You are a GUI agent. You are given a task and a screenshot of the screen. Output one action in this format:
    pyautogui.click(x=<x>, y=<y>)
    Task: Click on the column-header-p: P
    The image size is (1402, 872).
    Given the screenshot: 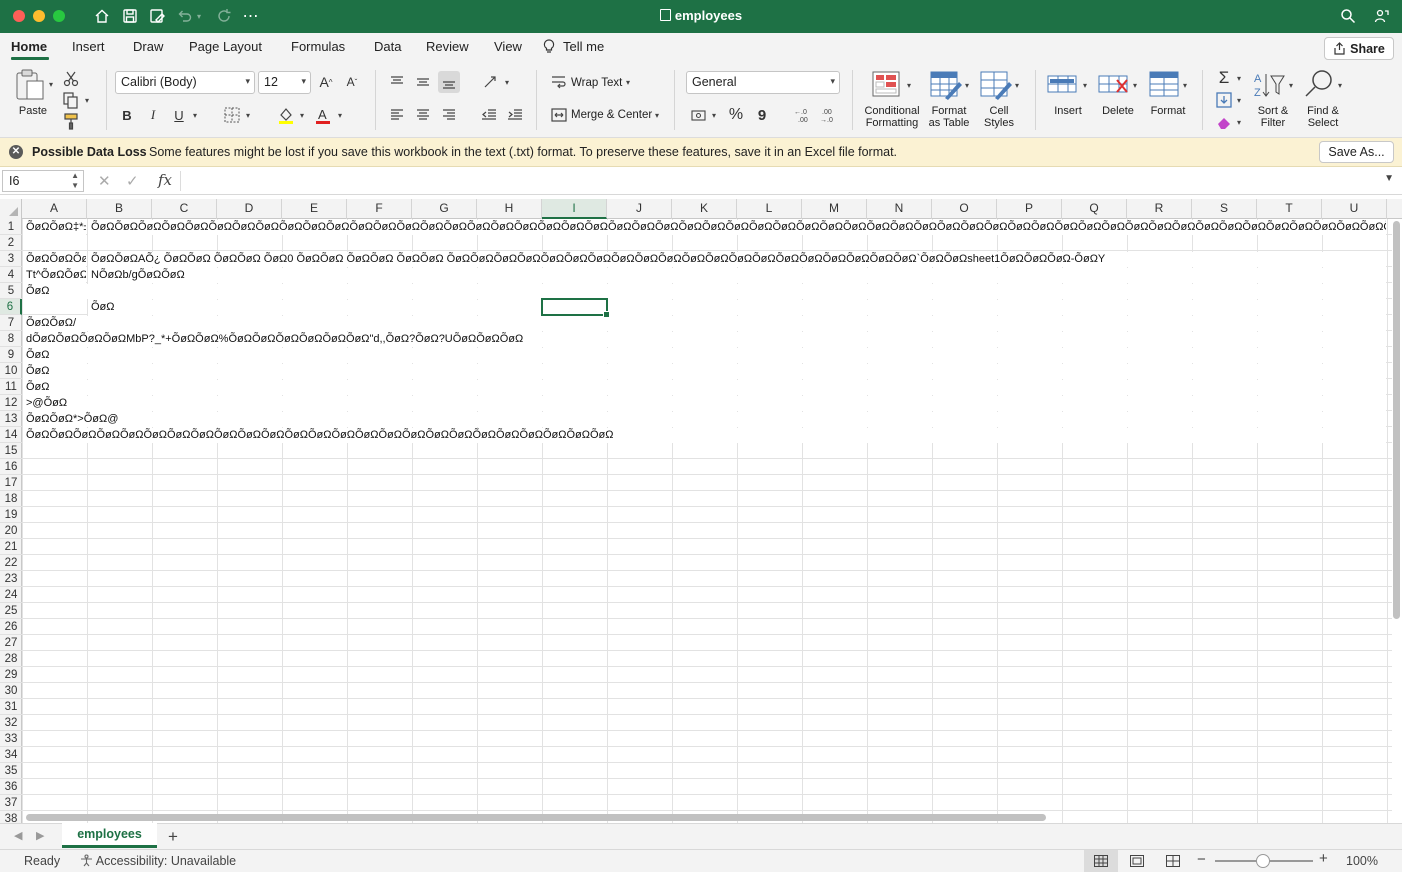 What is the action you would take?
    pyautogui.click(x=1029, y=209)
    